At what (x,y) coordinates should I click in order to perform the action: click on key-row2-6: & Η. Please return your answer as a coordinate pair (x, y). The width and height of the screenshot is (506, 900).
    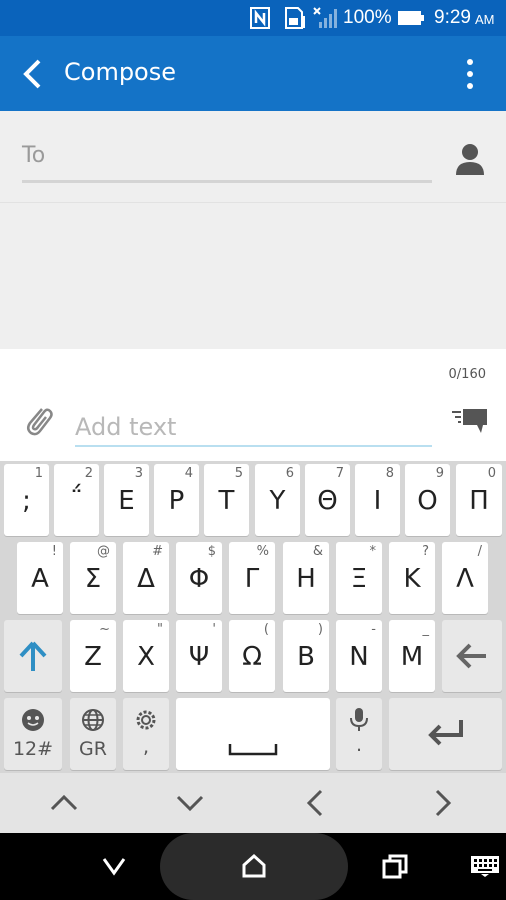
    Looking at the image, I should click on (306, 578).